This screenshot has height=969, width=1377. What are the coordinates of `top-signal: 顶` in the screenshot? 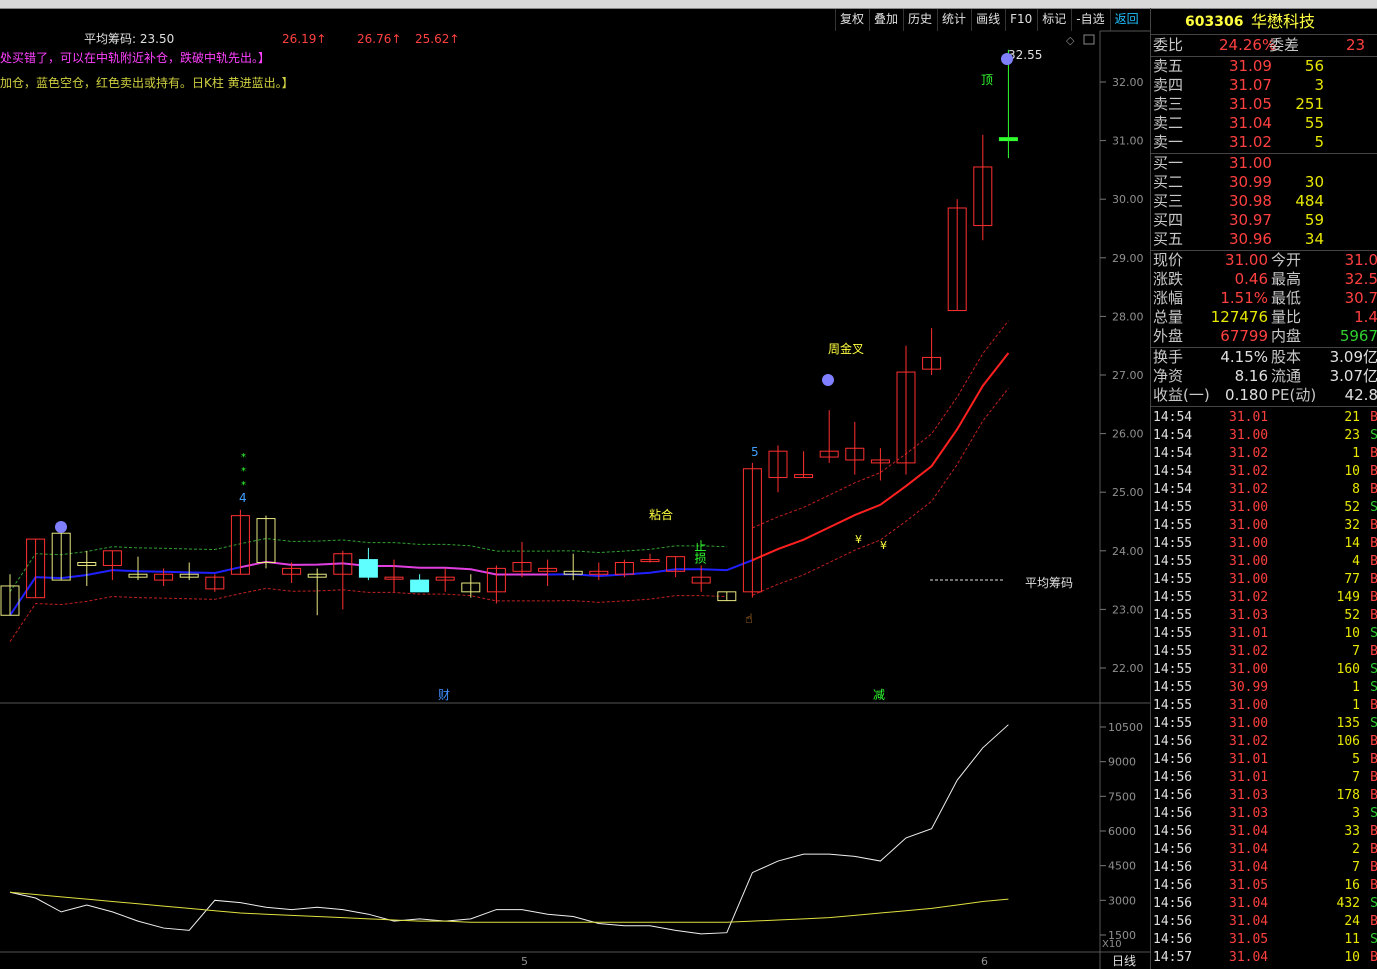 It's located at (987, 80).